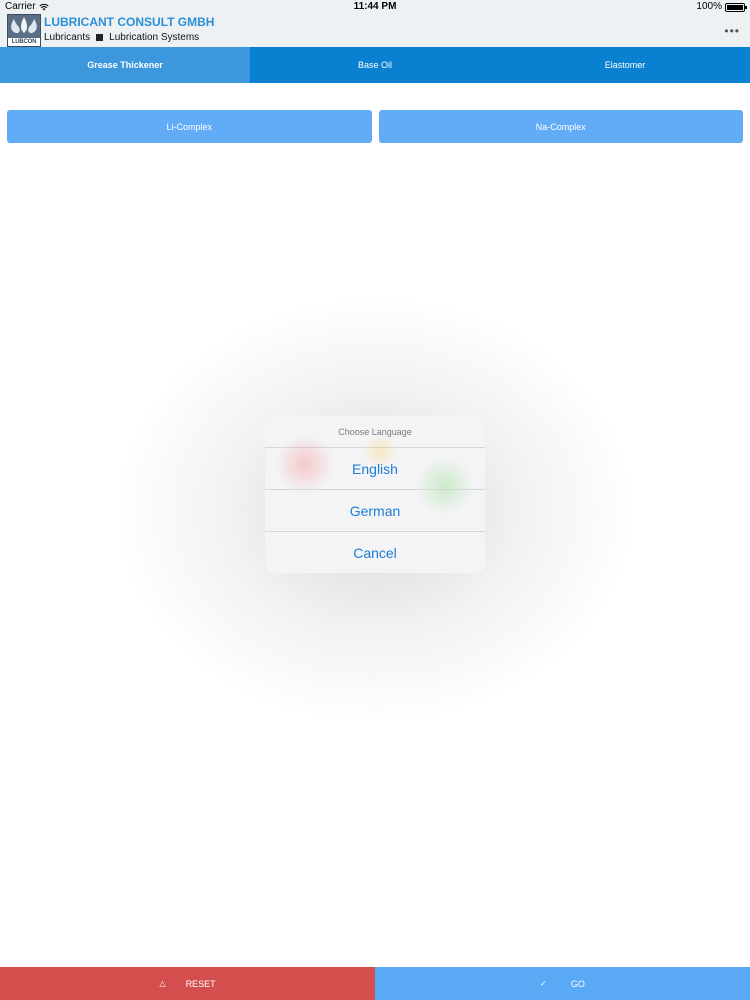 This screenshot has width=750, height=1000. What do you see at coordinates (375, 552) in the screenshot?
I see `cancel-option: Cancel` at bounding box center [375, 552].